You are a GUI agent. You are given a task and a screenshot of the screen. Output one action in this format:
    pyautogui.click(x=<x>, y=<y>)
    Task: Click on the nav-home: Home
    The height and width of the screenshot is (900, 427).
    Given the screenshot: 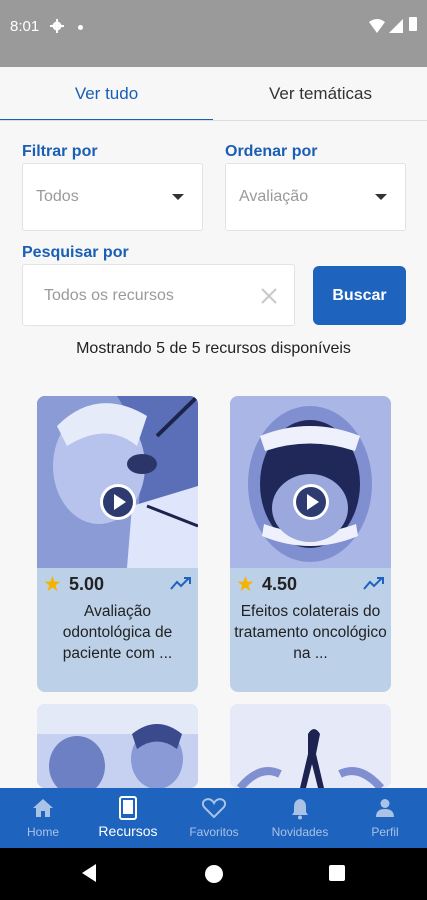 What is the action you would take?
    pyautogui.click(x=43, y=818)
    